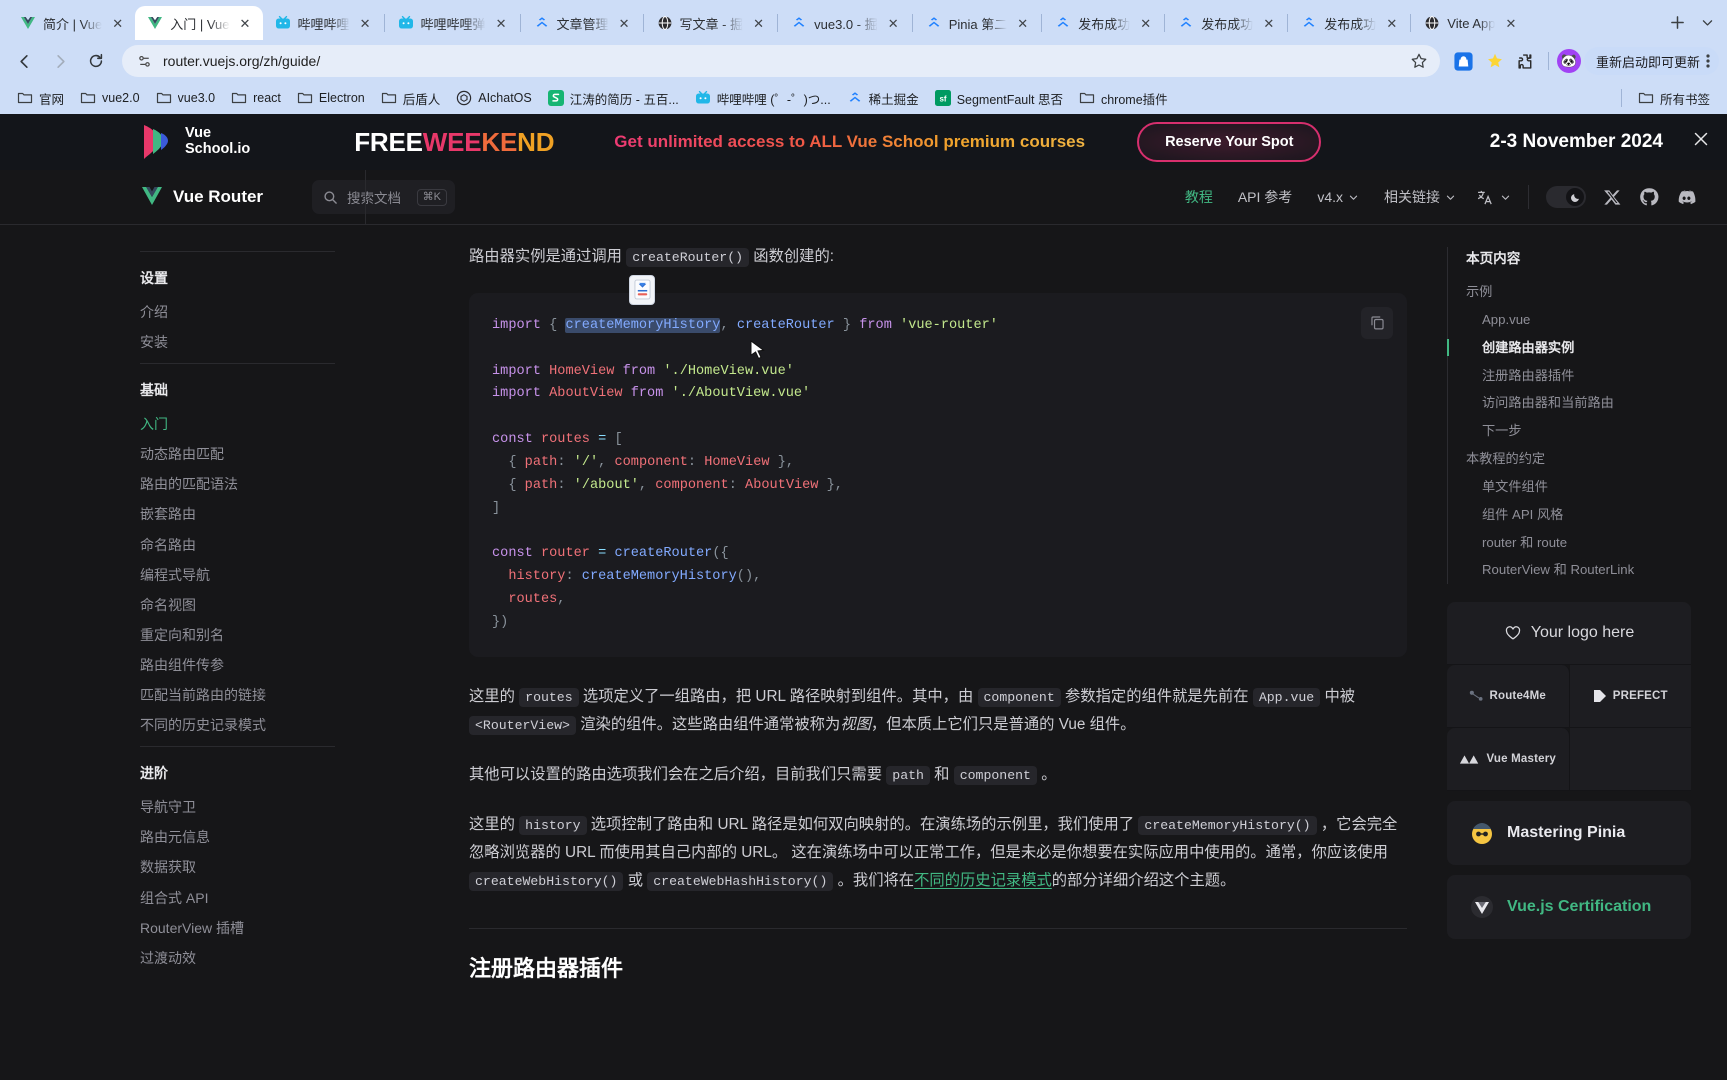 The height and width of the screenshot is (1080, 1727). I want to click on sidebar-item-编程式导航: 编程式导航, so click(237, 575).